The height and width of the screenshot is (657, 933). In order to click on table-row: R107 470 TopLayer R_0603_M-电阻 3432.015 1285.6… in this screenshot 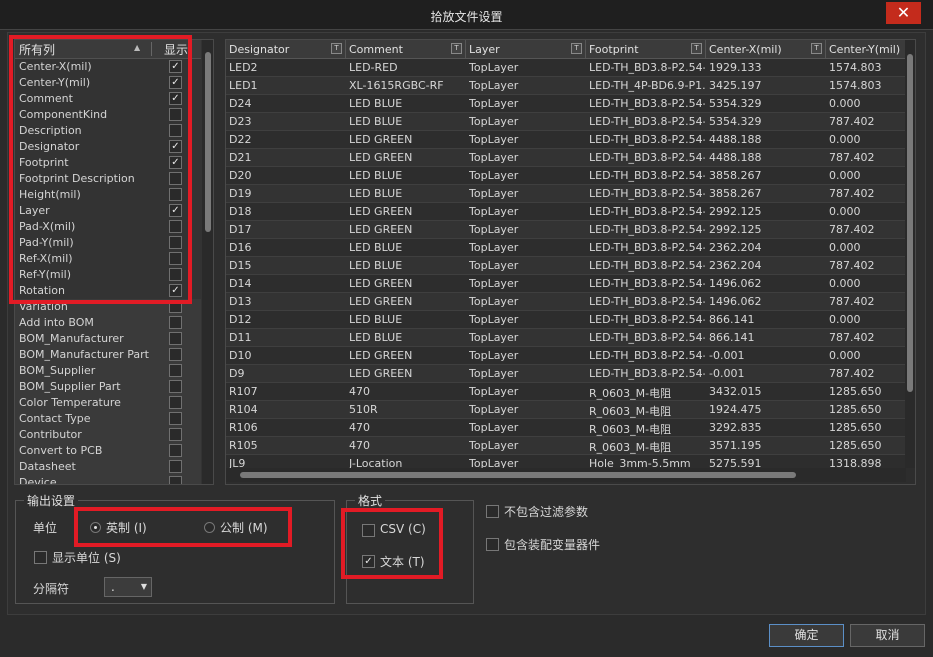, I will do `click(566, 392)`.